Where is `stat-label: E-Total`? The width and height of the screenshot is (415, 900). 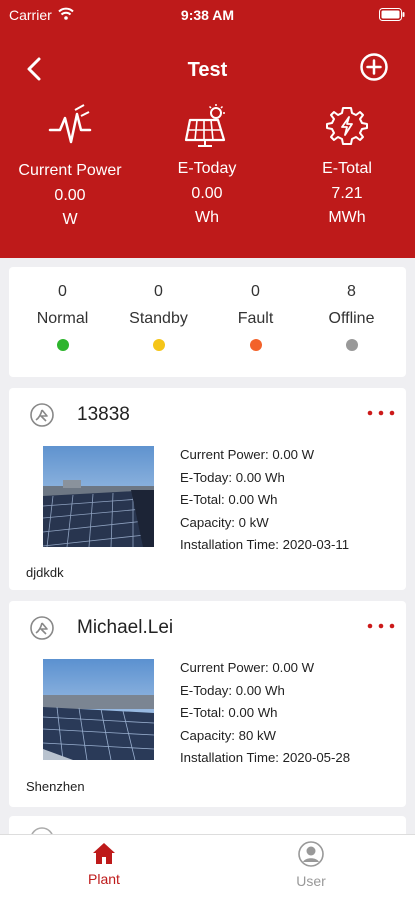
stat-label: E-Total is located at coordinates (347, 168).